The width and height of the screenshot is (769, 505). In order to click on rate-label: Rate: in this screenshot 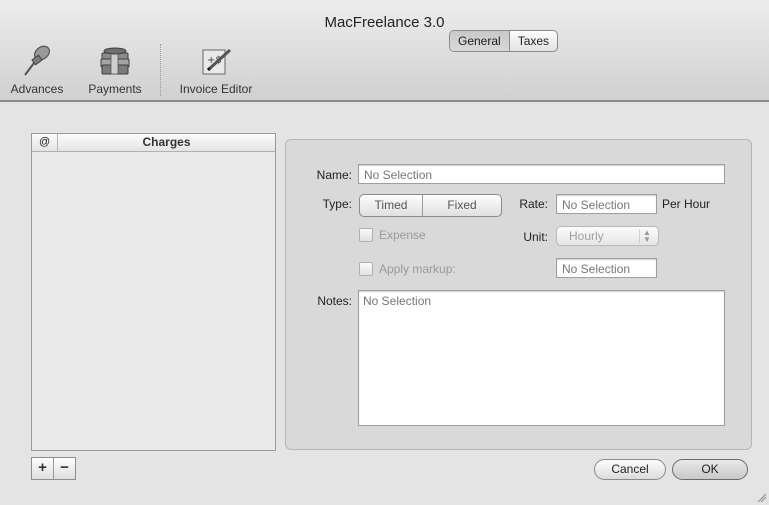, I will do `click(533, 204)`.